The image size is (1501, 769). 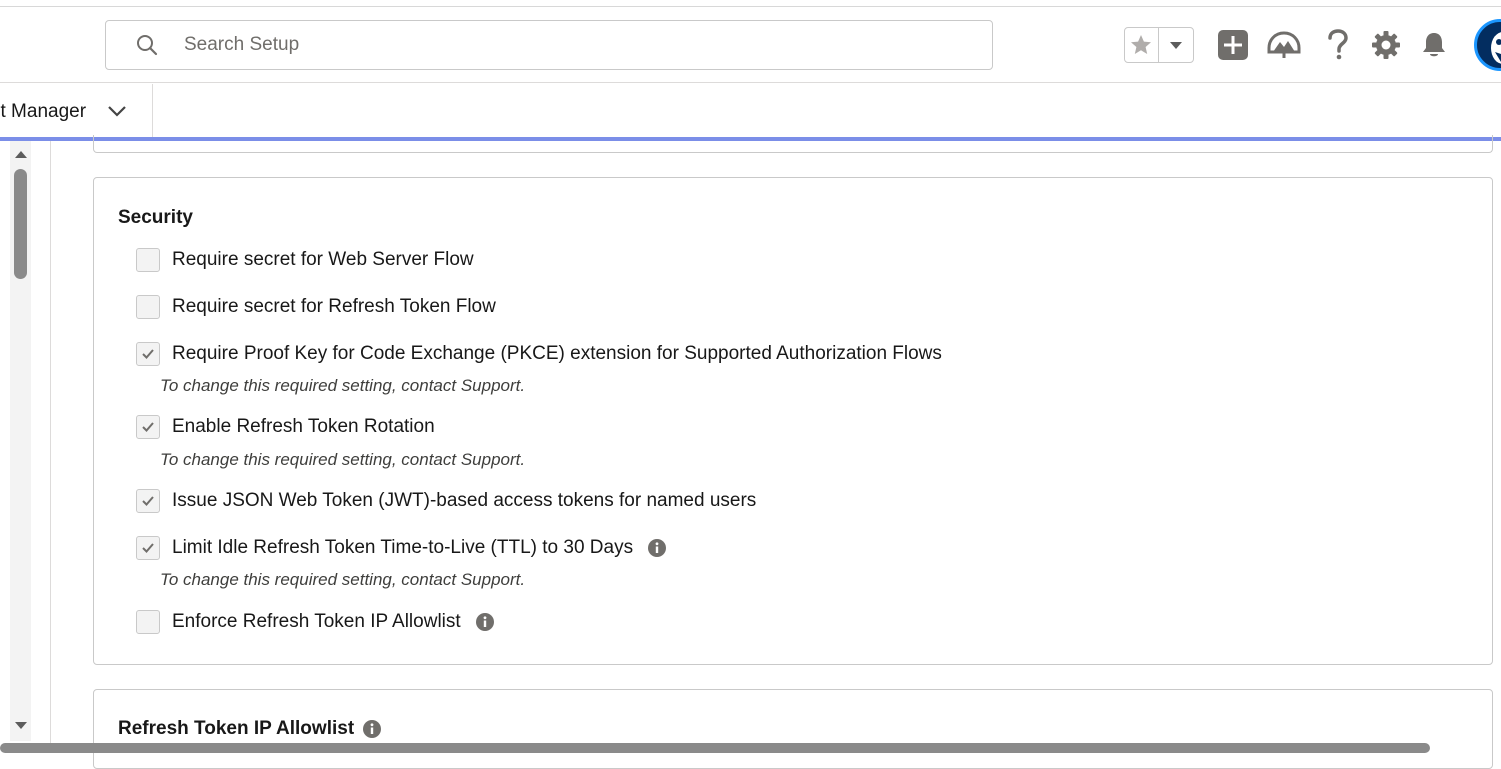 I want to click on favorites-dropdown-button, so click(x=1176, y=45).